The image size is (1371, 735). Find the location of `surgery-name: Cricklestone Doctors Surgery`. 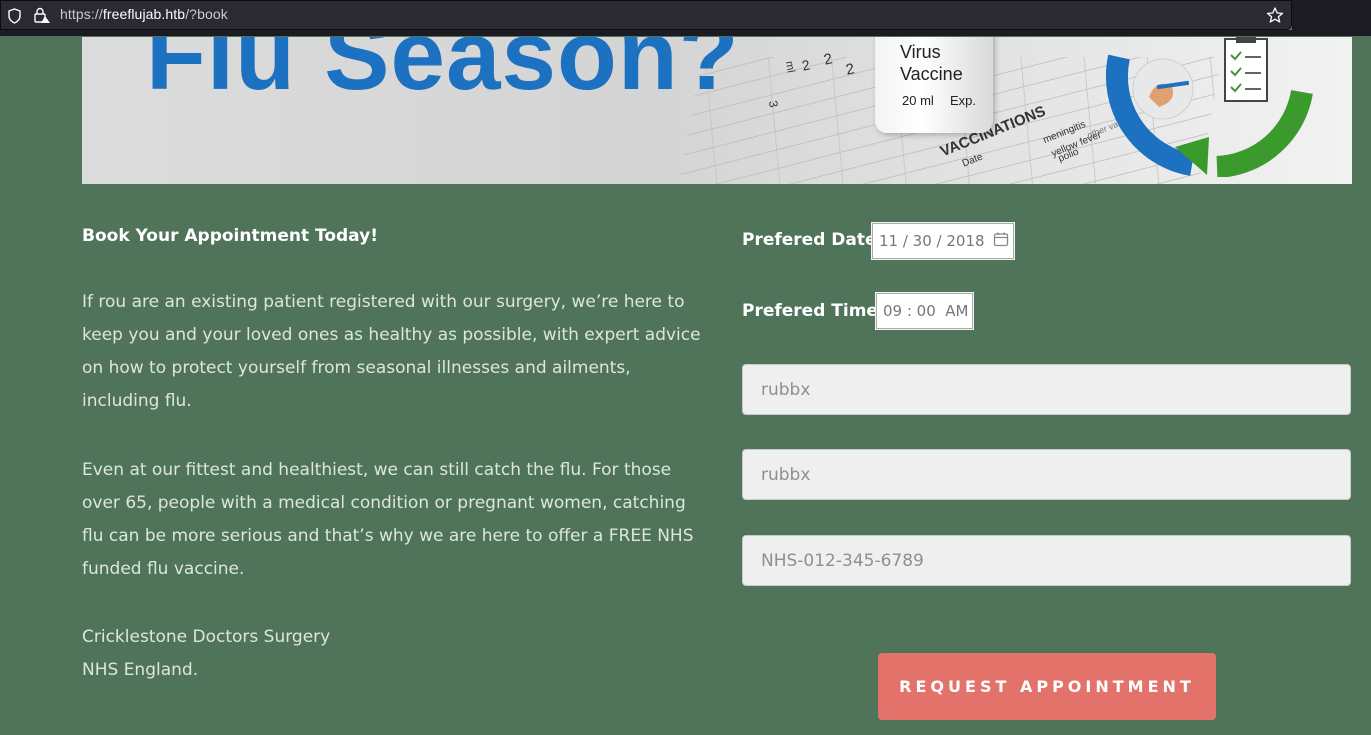

surgery-name: Cricklestone Doctors Surgery is located at coordinates (206, 637).